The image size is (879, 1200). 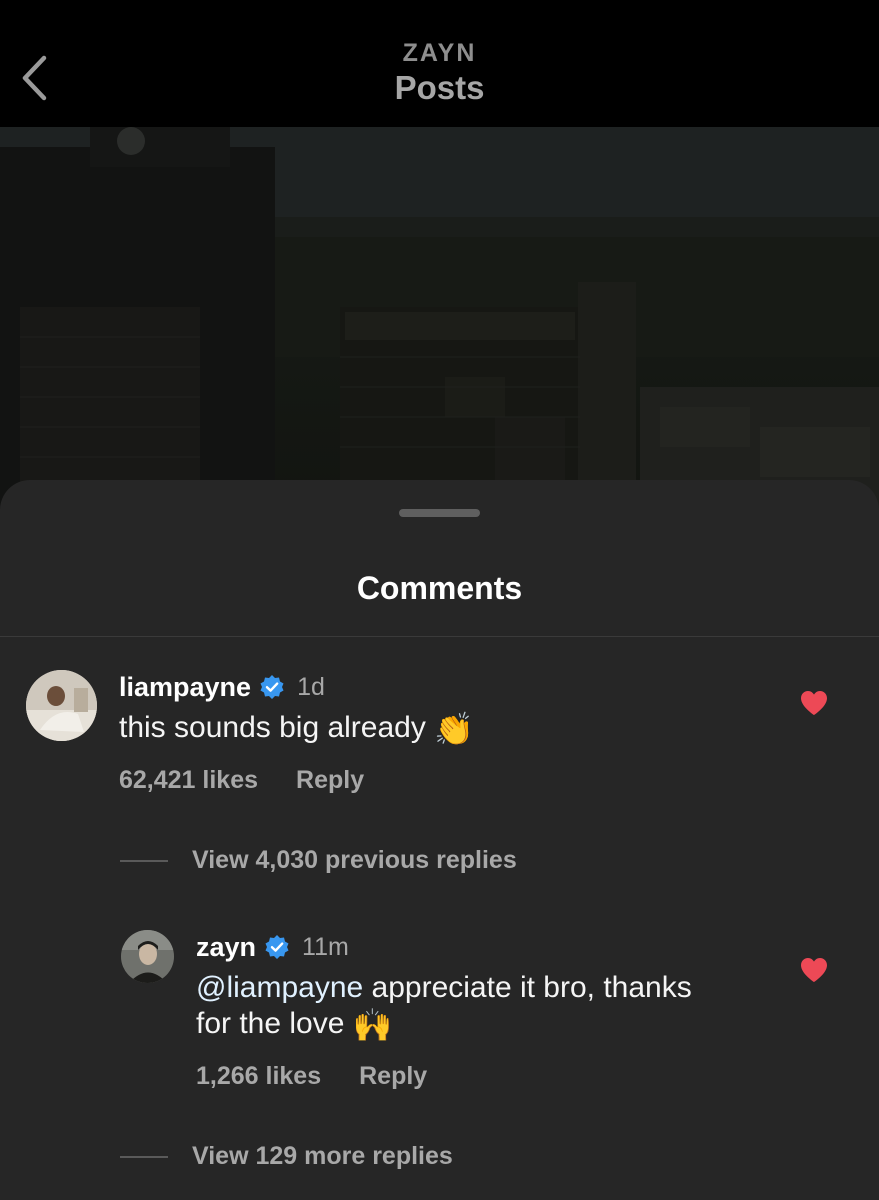 I want to click on reply-text-line-1: @liampayne appreciate it bro, thanks, so click(x=496, y=988).